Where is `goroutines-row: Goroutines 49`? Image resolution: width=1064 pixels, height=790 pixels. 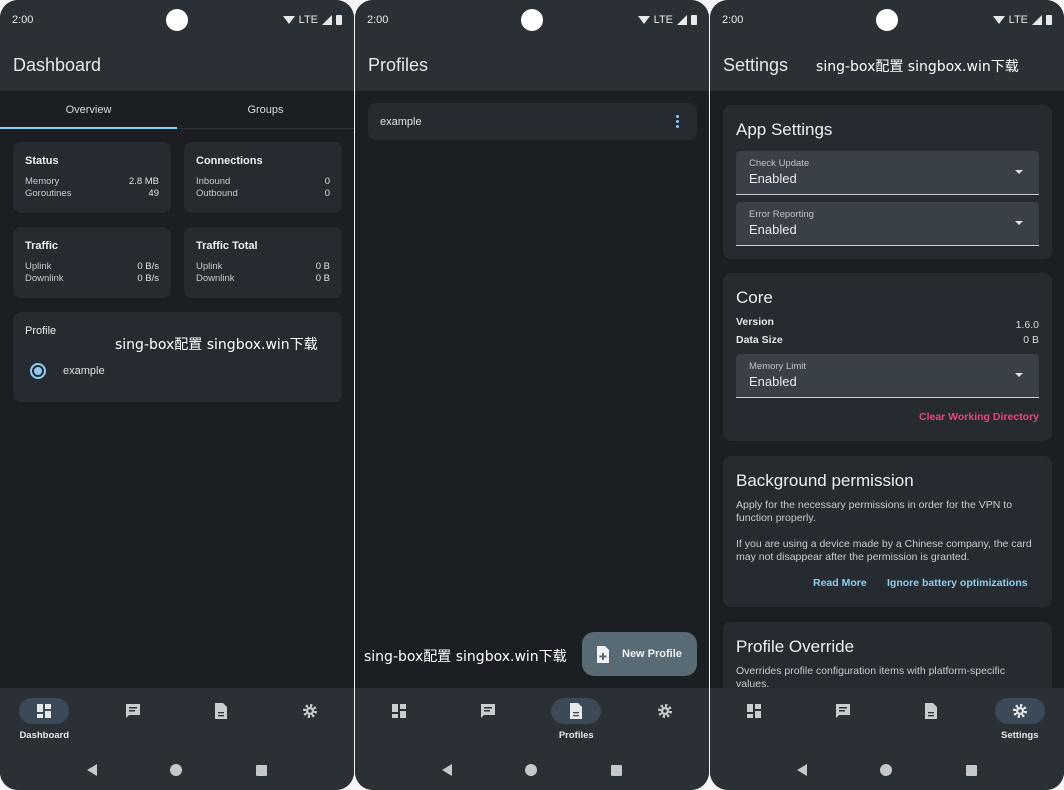 goroutines-row: Goroutines 49 is located at coordinates (92, 193).